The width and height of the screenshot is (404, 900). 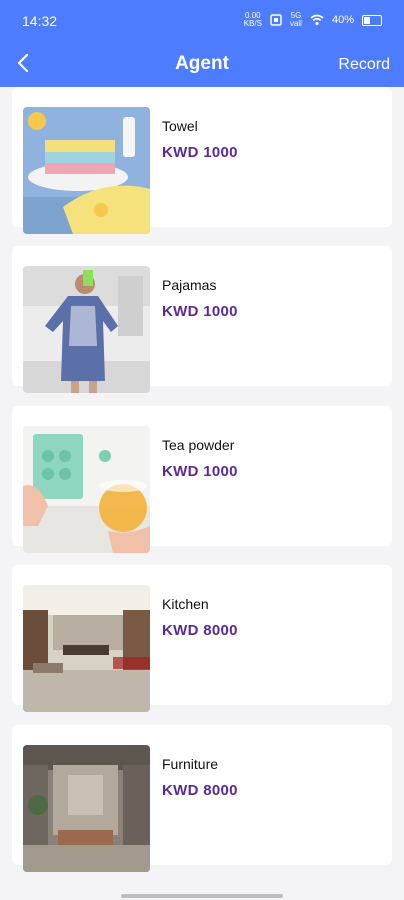 I want to click on status-time: 14:32, so click(x=40, y=21).